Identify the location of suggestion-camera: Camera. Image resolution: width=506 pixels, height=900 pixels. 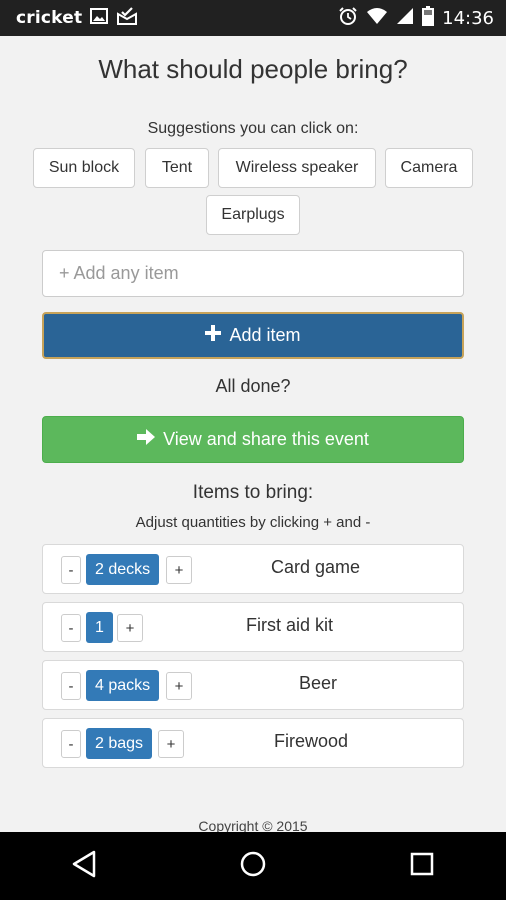
(429, 168).